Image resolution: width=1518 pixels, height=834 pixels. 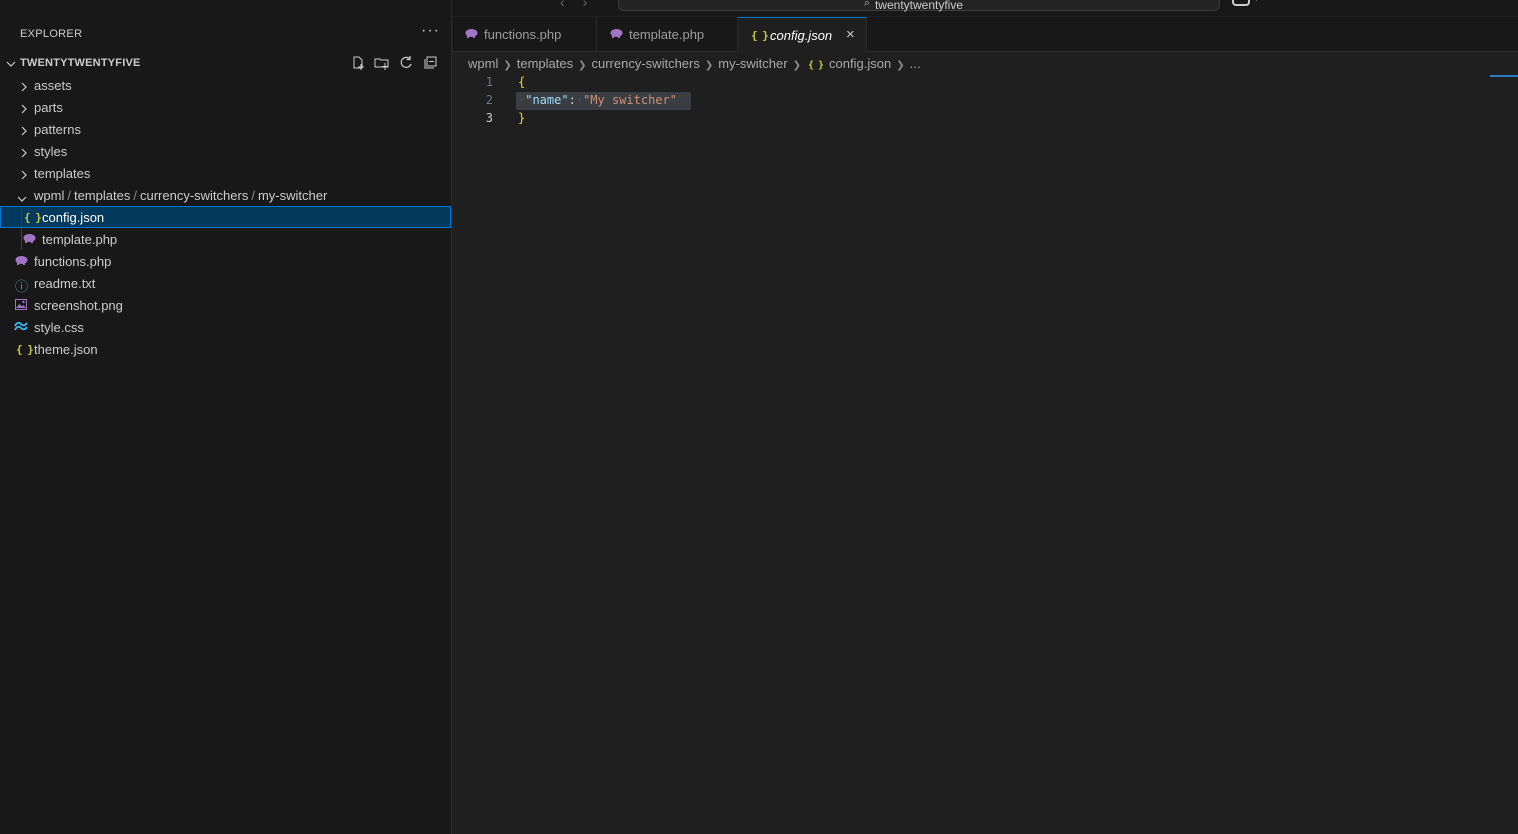 What do you see at coordinates (571, 5) in the screenshot?
I see `nav-back-icon: ‹` at bounding box center [571, 5].